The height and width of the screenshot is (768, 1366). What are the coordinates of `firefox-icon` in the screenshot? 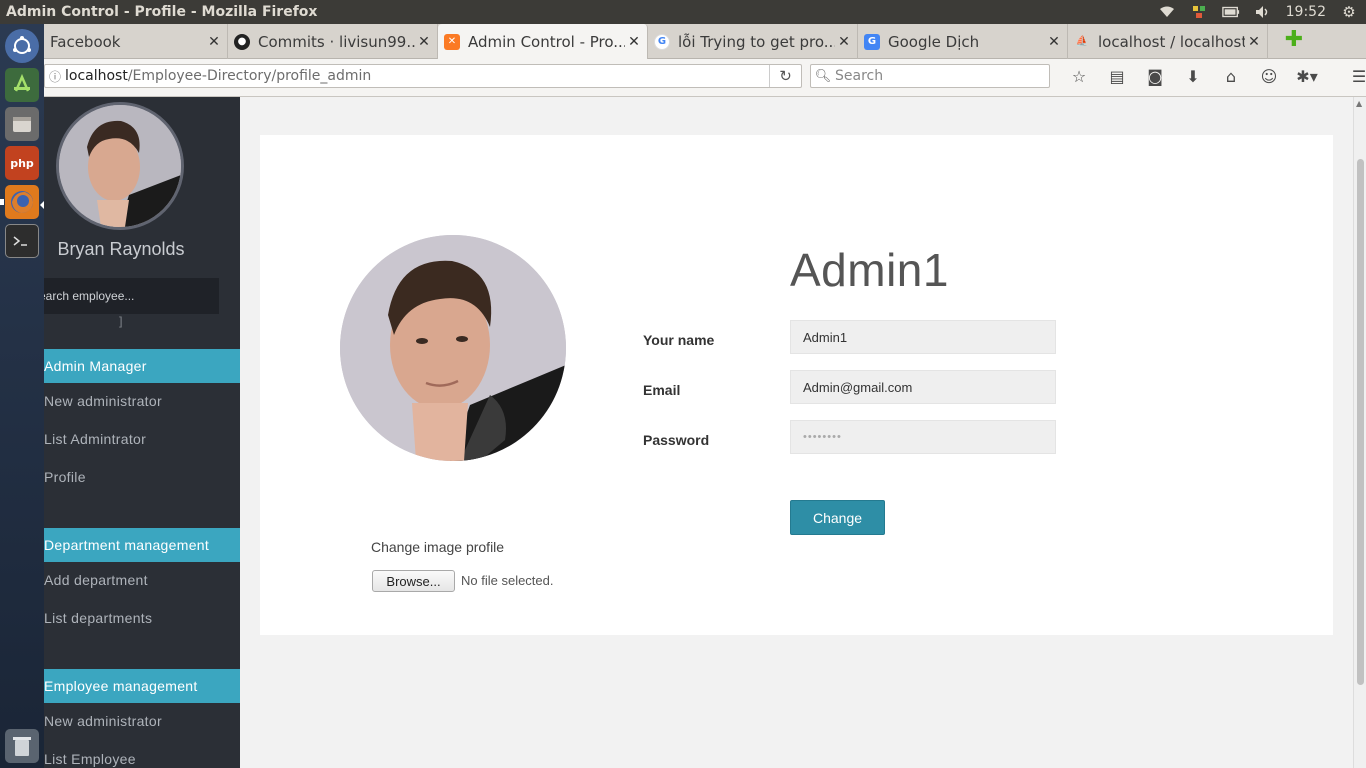 It's located at (22, 202).